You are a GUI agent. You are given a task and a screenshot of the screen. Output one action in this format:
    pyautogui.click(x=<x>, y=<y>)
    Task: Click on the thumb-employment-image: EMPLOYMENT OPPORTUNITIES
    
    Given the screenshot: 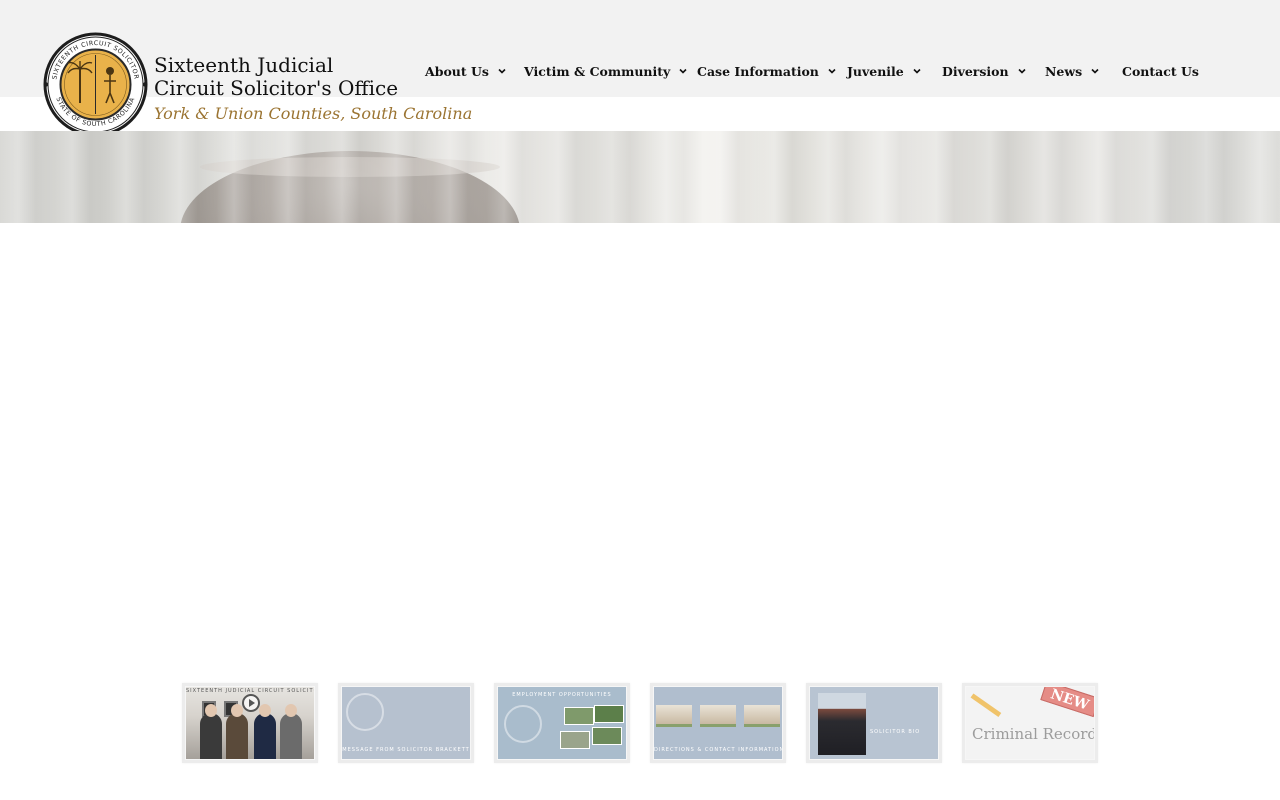 What is the action you would take?
    pyautogui.click(x=562, y=723)
    